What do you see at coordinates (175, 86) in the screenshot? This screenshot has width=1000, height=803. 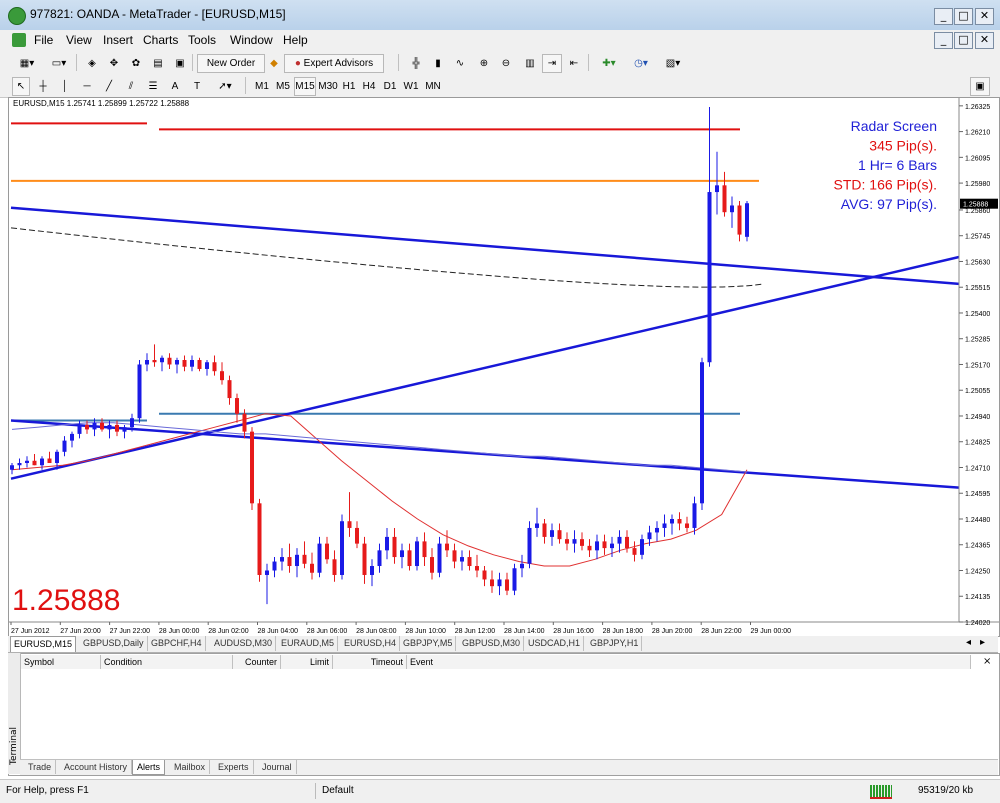 I see `text-icon: A` at bounding box center [175, 86].